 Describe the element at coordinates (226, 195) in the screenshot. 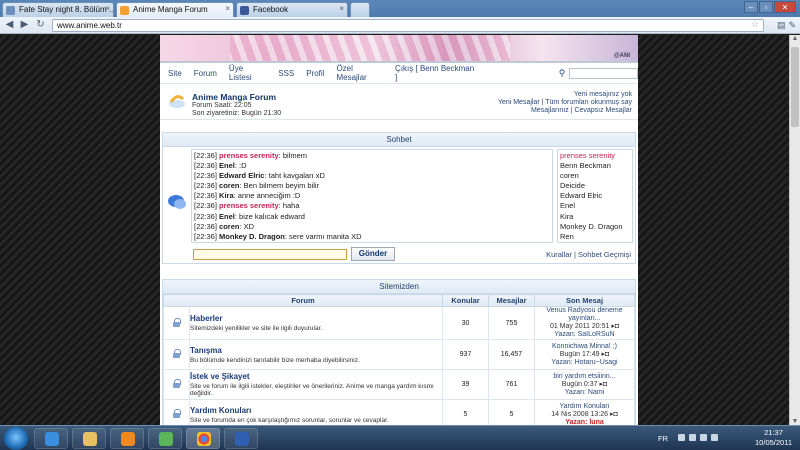

I see `chat-username: Kira` at that location.